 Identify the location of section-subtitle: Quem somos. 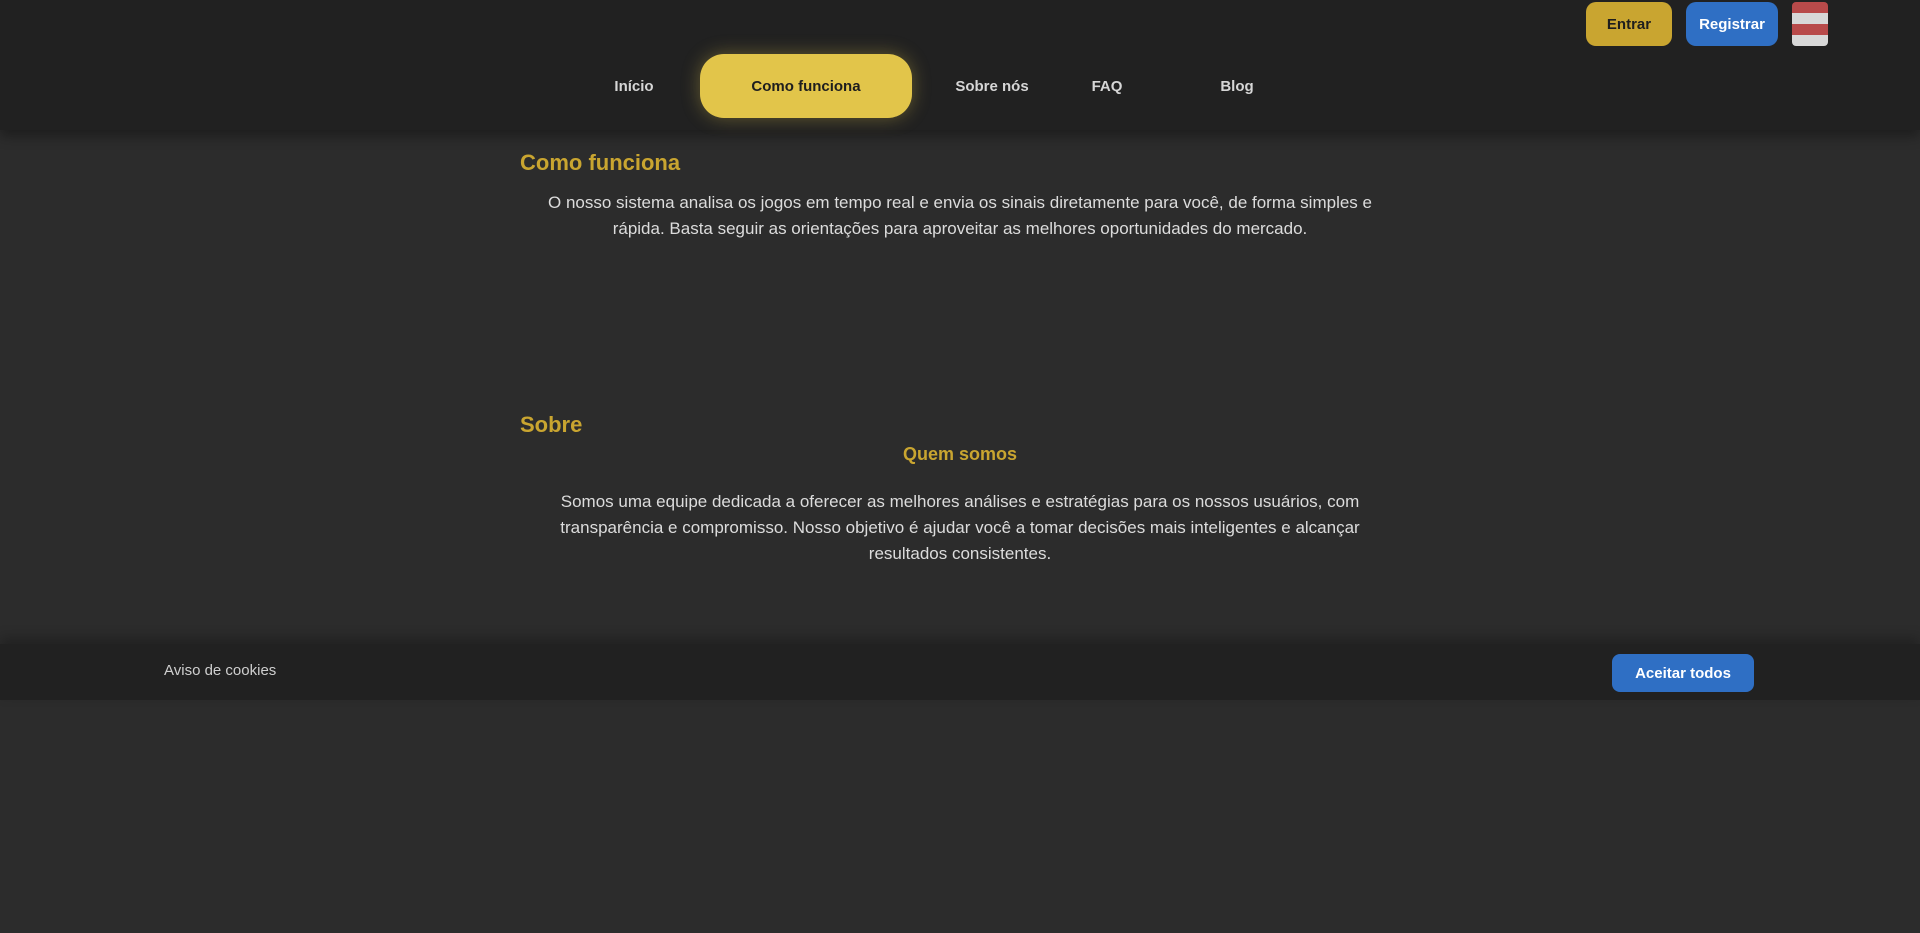
(960, 454).